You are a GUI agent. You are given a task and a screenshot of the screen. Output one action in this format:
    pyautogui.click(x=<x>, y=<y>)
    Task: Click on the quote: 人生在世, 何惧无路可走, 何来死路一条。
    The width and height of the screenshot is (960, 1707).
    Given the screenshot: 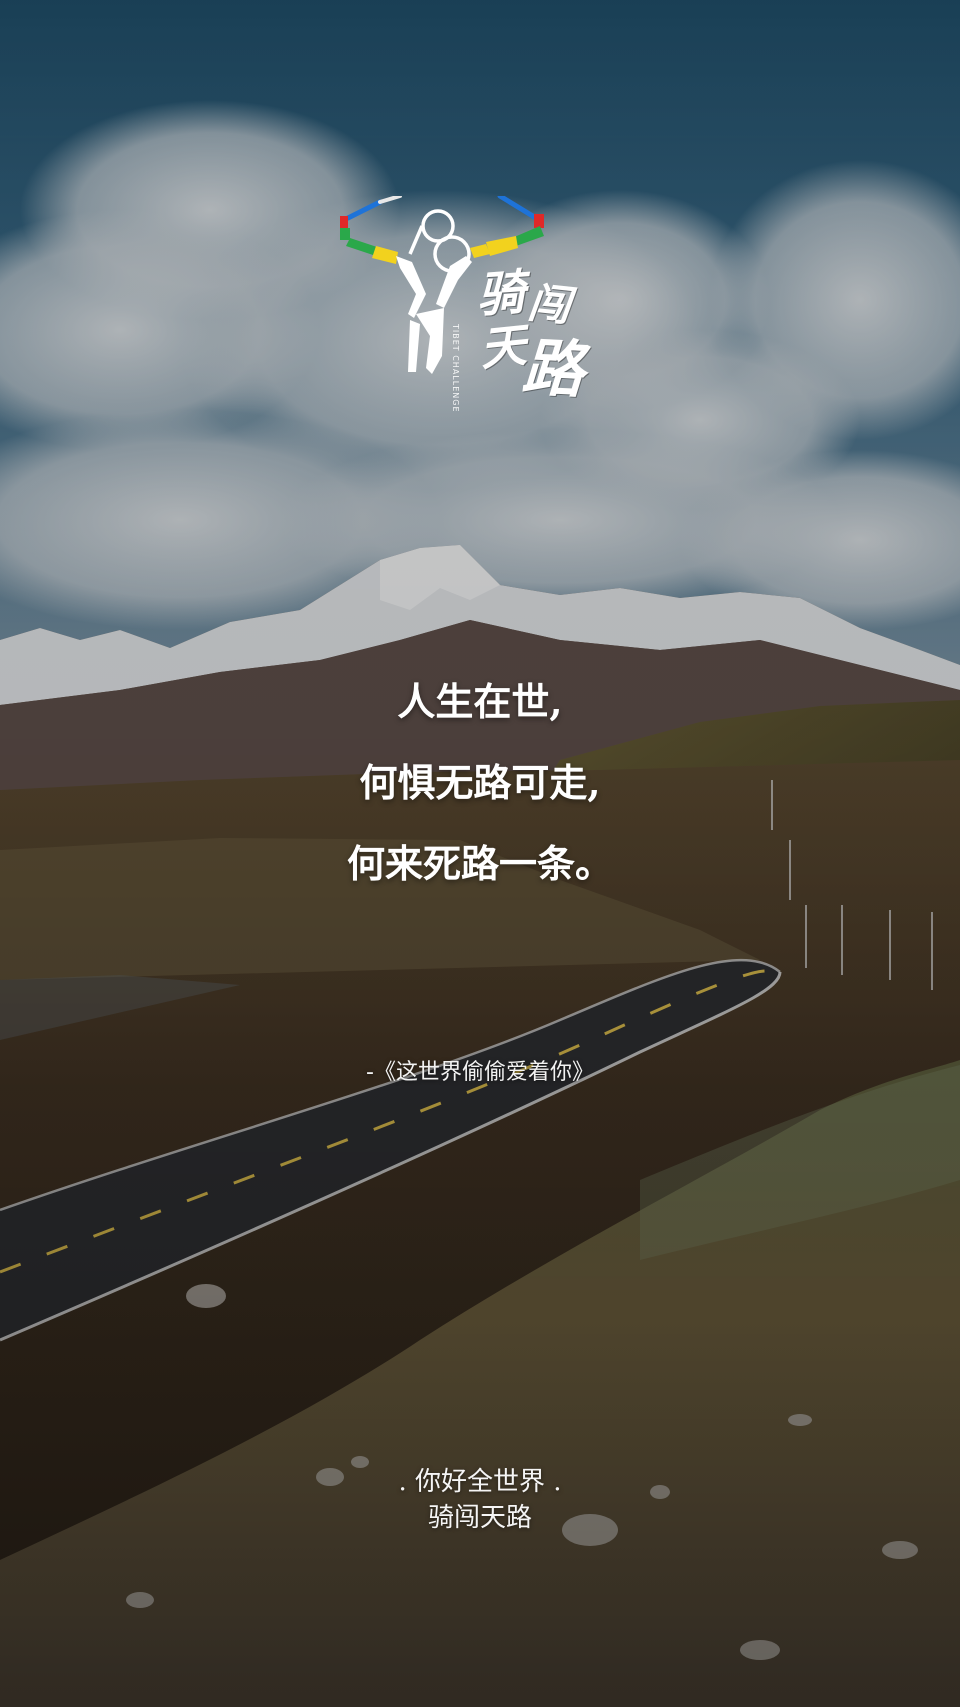 What is the action you would take?
    pyautogui.click(x=480, y=803)
    